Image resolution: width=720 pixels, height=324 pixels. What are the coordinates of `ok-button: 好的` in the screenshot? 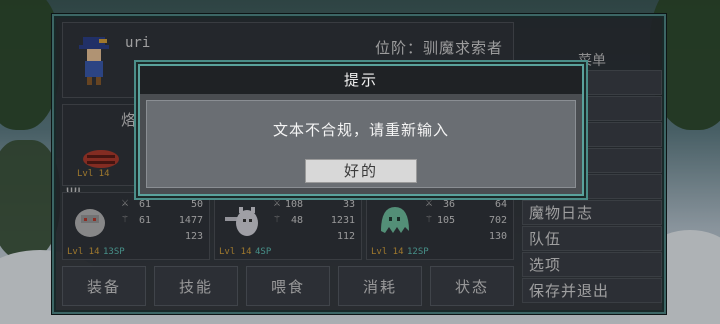 It's located at (361, 171).